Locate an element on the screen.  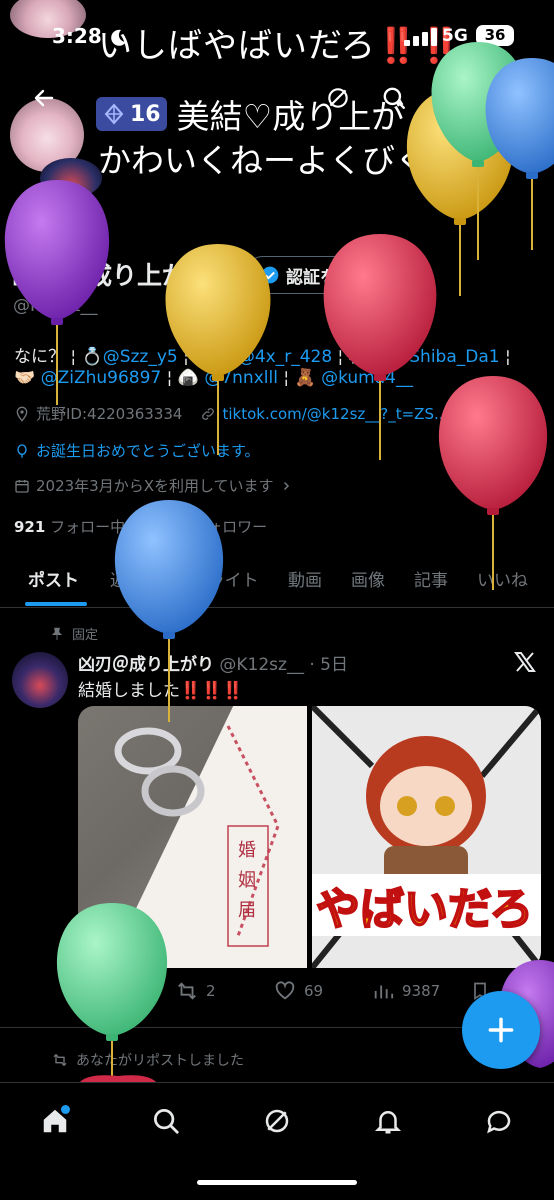
subscription-badge-count: 16 is located at coordinates (145, 114).